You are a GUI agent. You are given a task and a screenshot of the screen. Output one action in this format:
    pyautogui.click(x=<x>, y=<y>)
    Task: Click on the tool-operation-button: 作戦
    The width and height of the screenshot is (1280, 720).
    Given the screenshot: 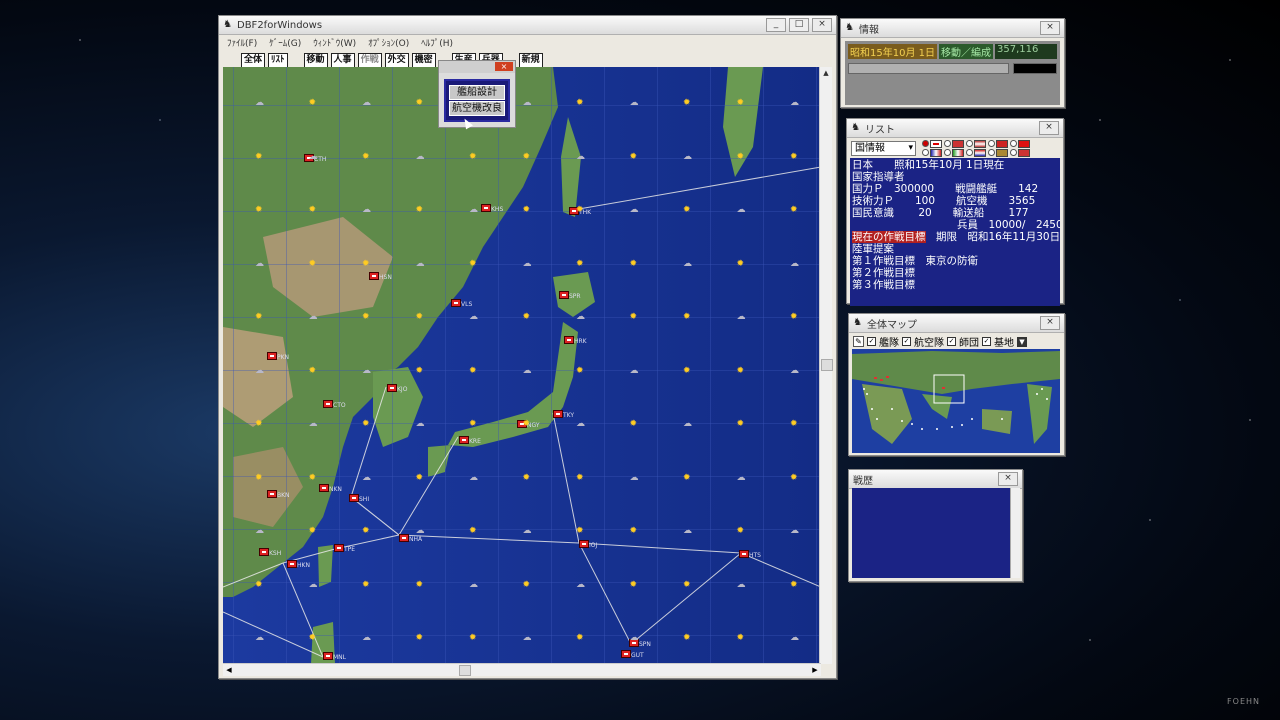 What is the action you would take?
    pyautogui.click(x=369, y=60)
    